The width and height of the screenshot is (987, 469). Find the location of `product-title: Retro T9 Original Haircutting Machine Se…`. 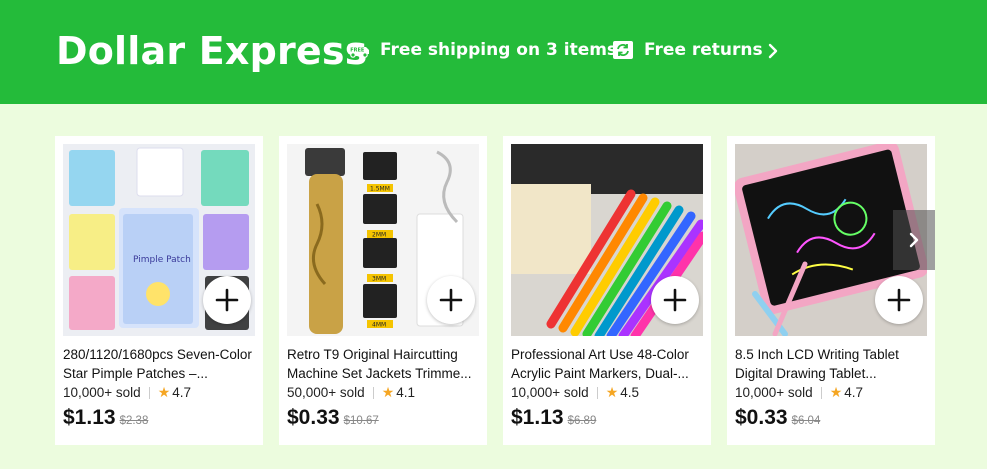

product-title: Retro T9 Original Haircutting Machine Se… is located at coordinates (384, 364).